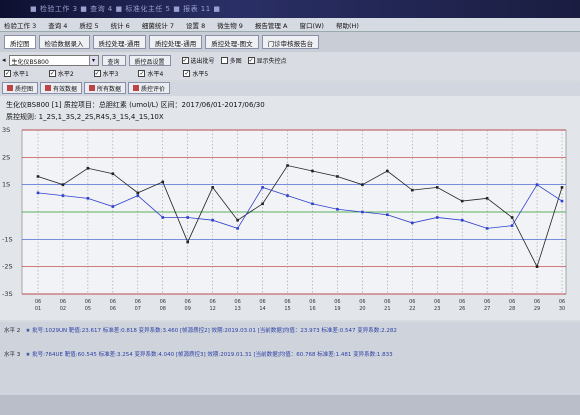 This screenshot has height=415, width=580. Describe the element at coordinates (347, 25) in the screenshot. I see `menu-item-9: 帮助(H)` at that location.